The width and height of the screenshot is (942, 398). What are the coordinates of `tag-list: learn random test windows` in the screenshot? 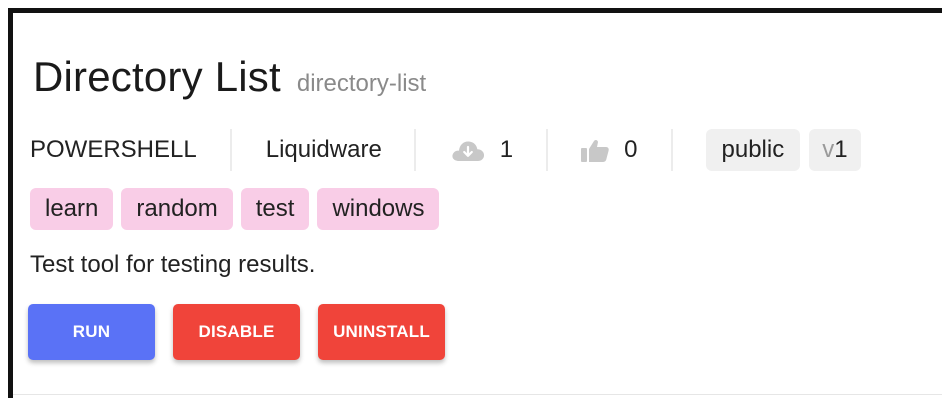 It's located at (235, 209).